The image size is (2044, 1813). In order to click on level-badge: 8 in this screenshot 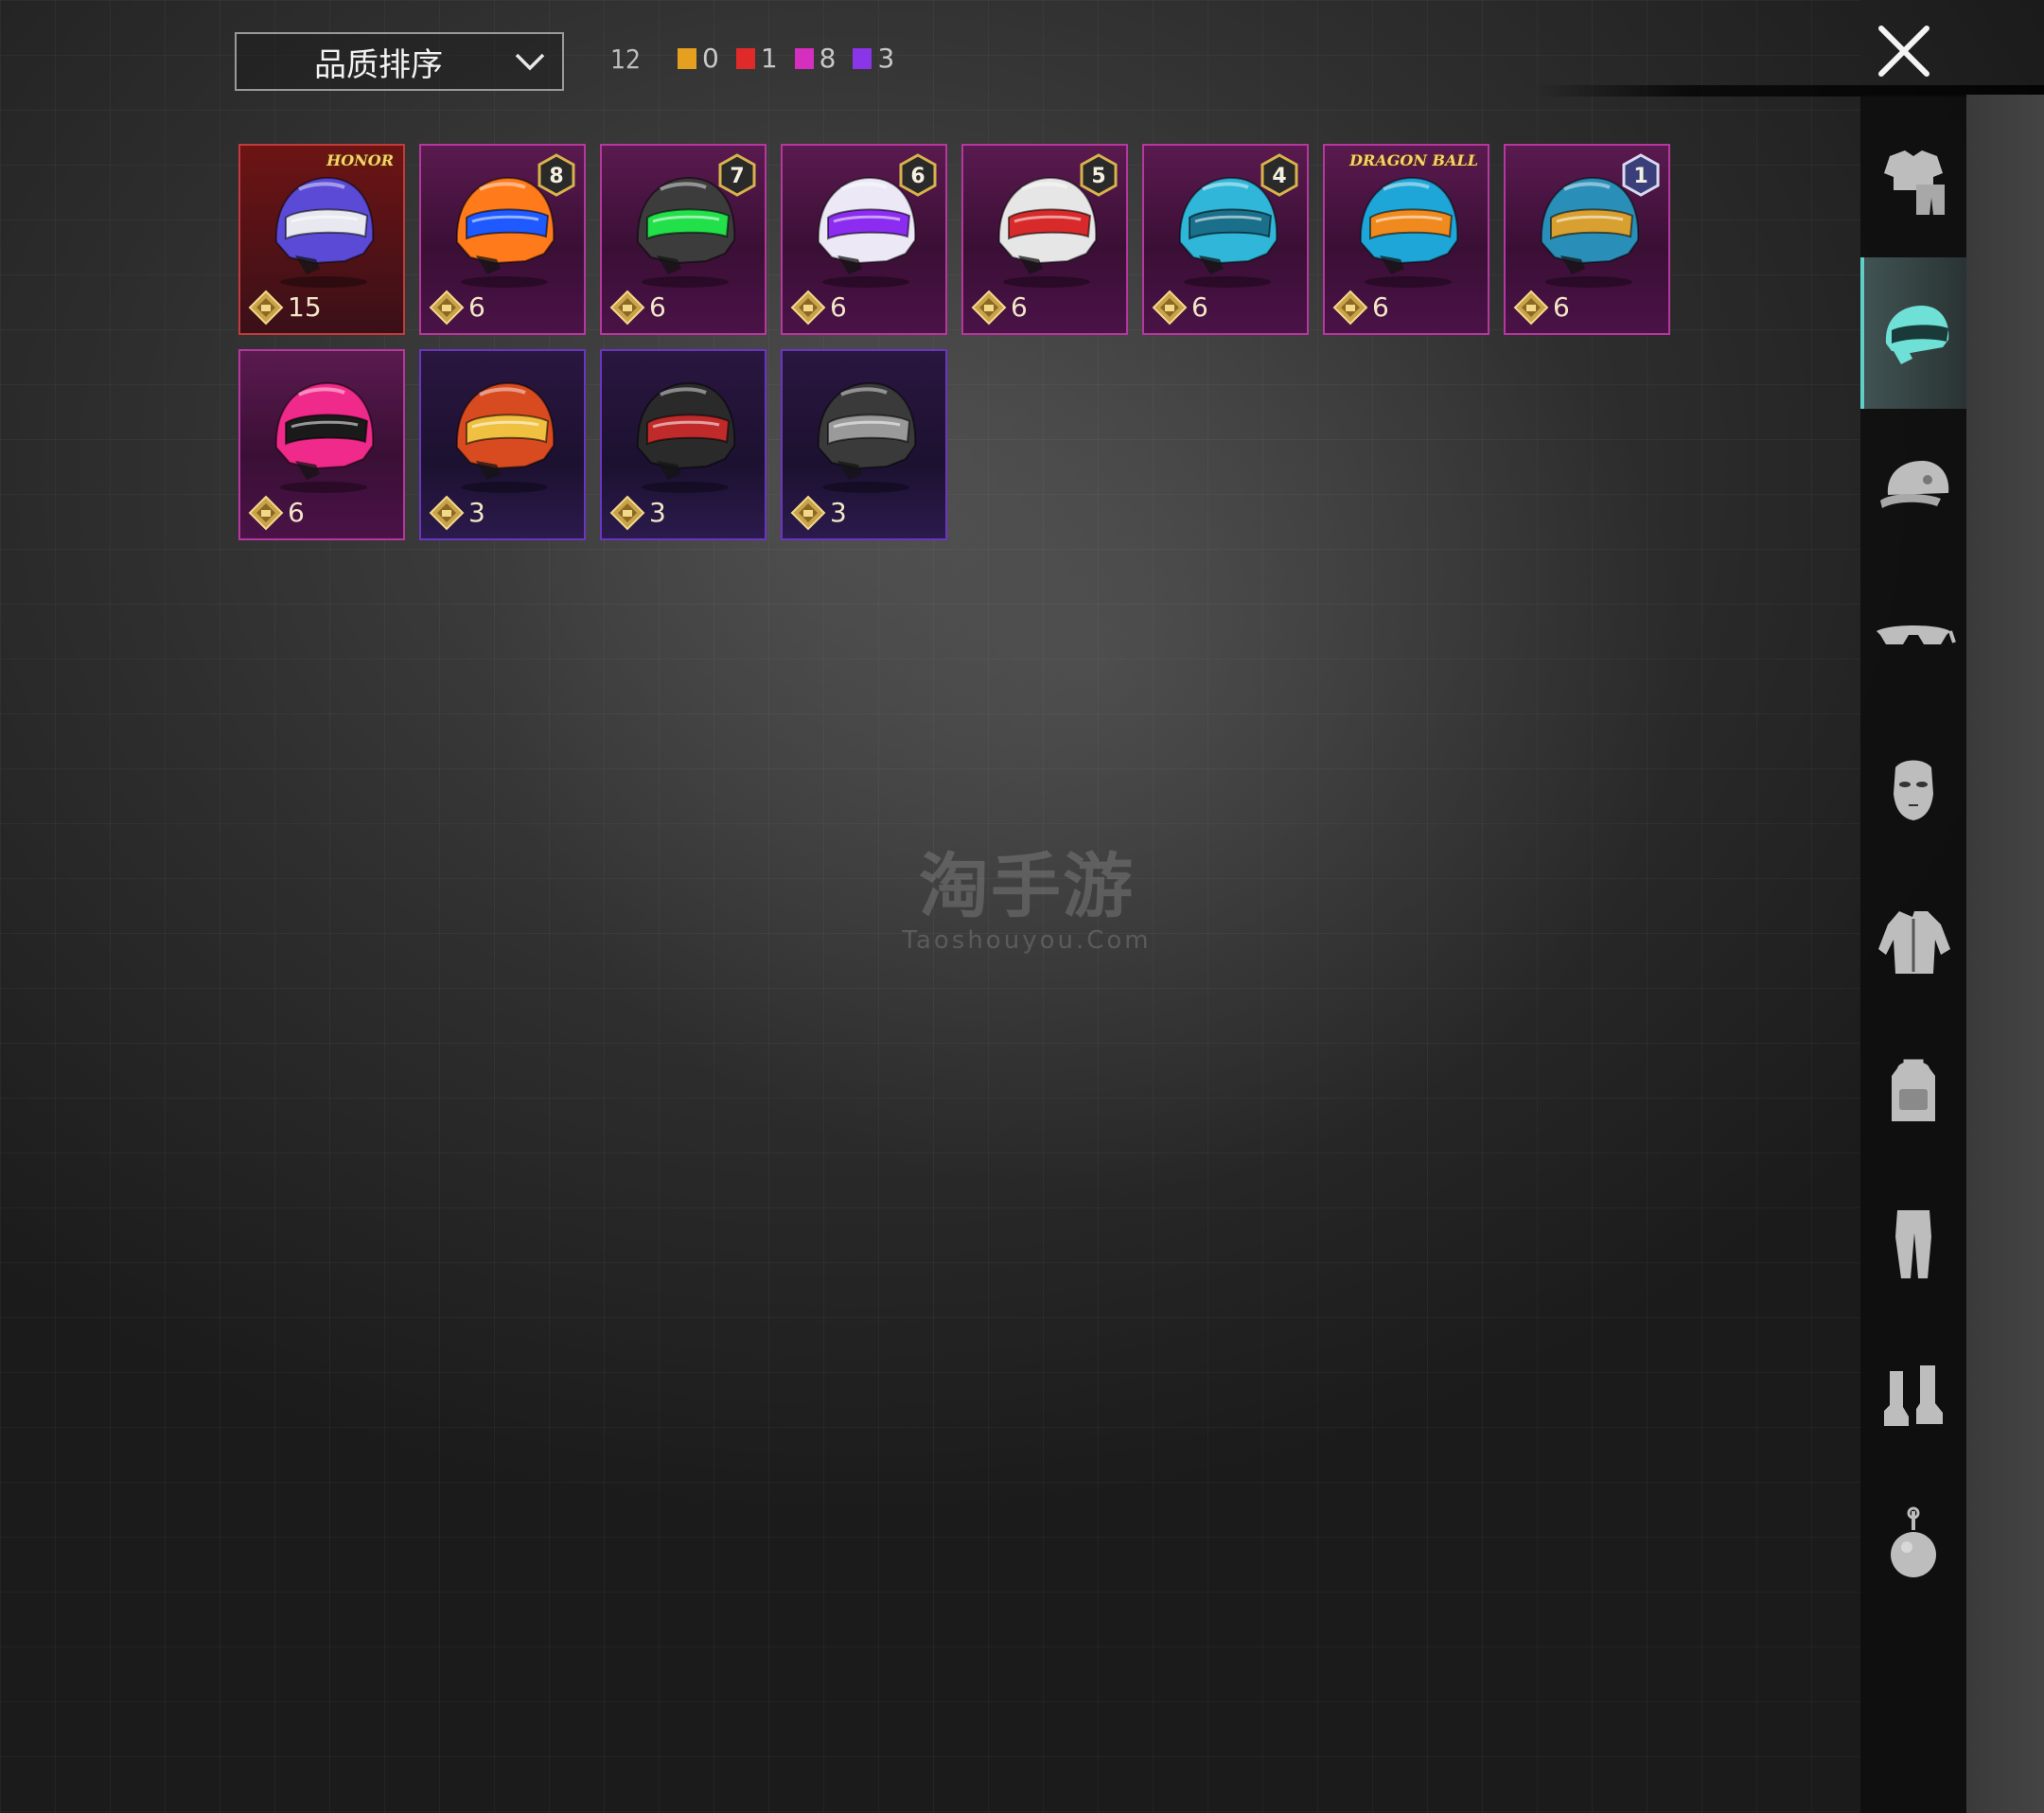, I will do `click(556, 175)`.